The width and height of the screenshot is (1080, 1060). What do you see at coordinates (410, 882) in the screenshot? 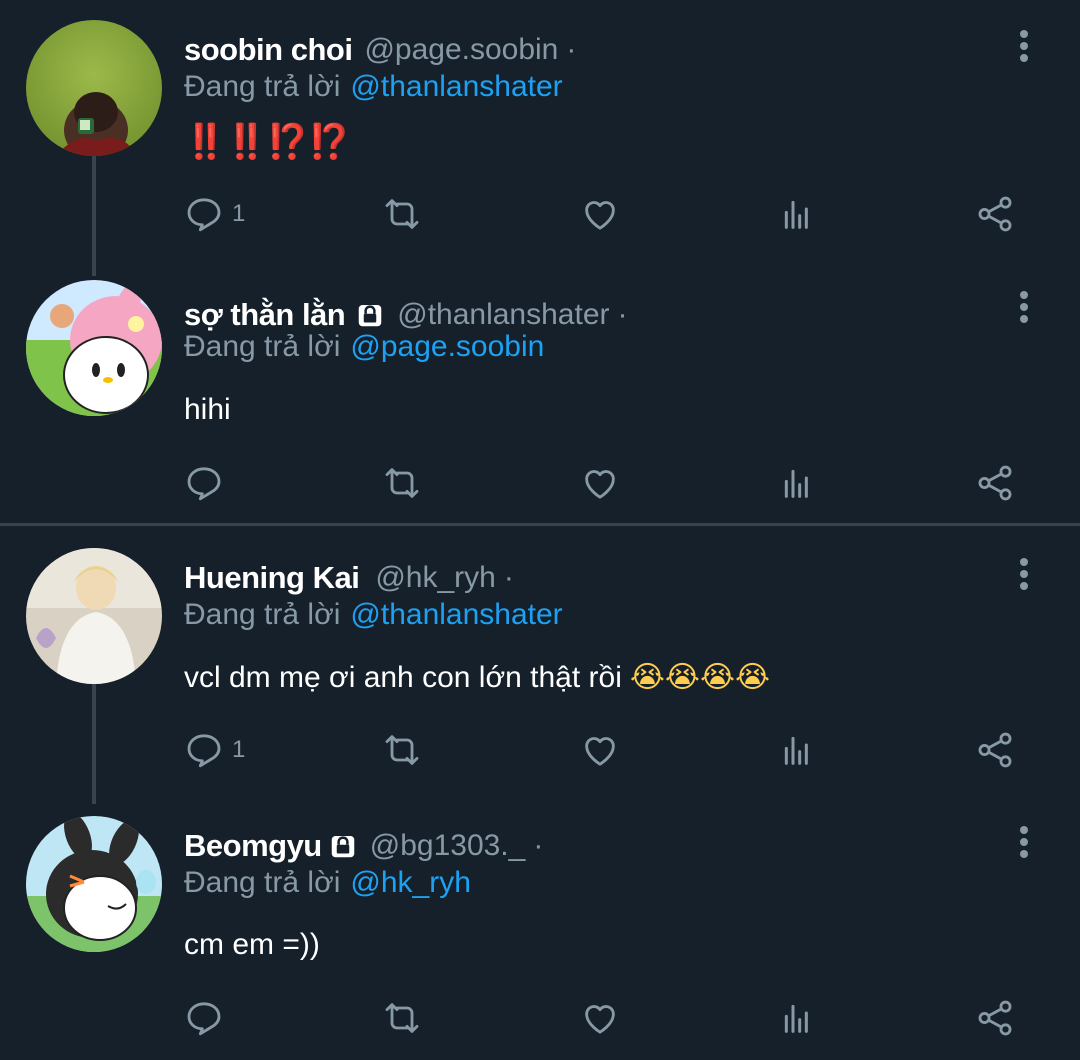
I see `mention-link: @hk_ryh` at bounding box center [410, 882].